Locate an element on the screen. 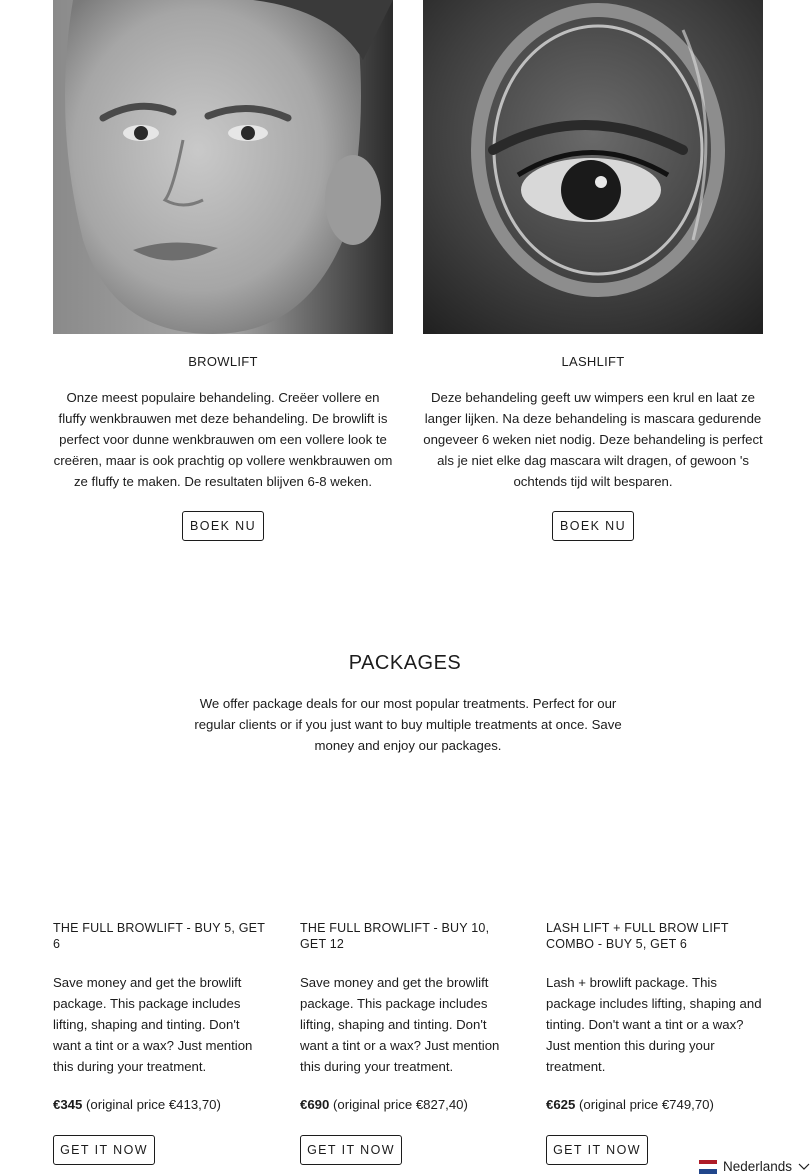  package-price: €345 is located at coordinates (68, 1104).